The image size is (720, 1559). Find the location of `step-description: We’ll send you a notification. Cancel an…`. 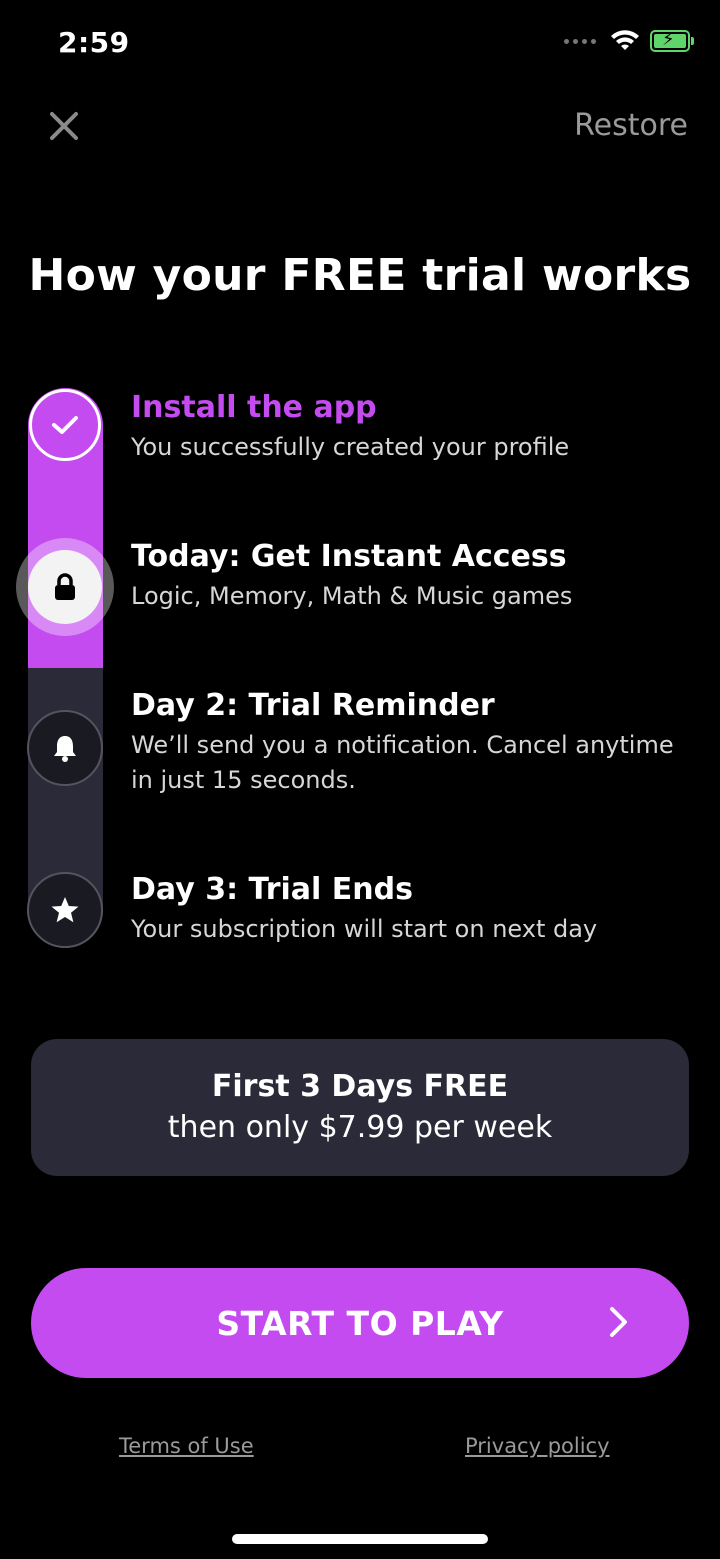

step-description: We’ll send you a notification. Cancel an… is located at coordinates (402, 762).